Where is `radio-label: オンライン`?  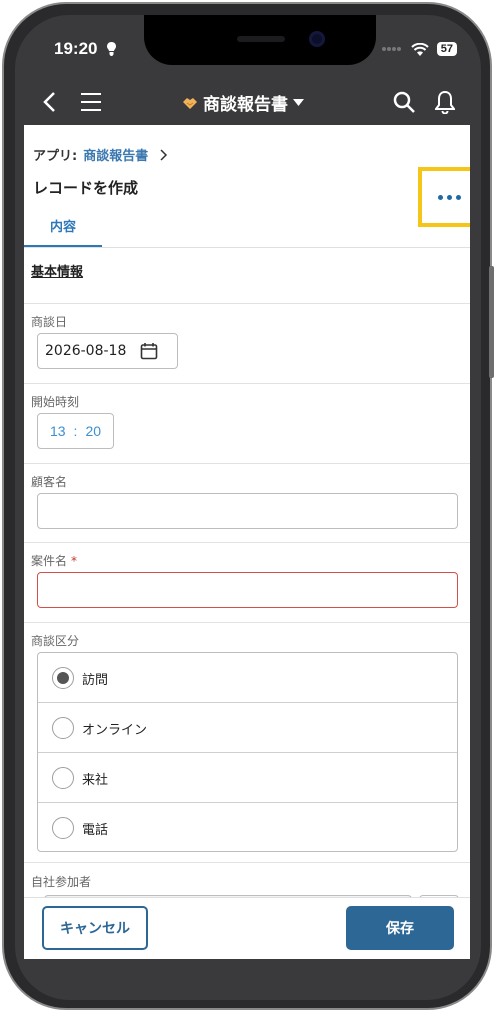
radio-label: オンライン is located at coordinates (115, 730).